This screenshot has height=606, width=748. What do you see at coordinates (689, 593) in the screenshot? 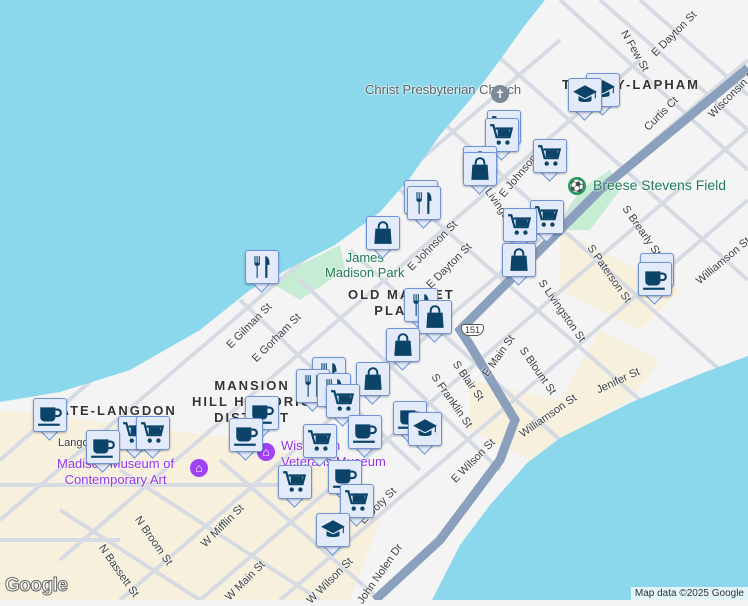
I see `map-attribution: Map data ©2025 Google` at bounding box center [689, 593].